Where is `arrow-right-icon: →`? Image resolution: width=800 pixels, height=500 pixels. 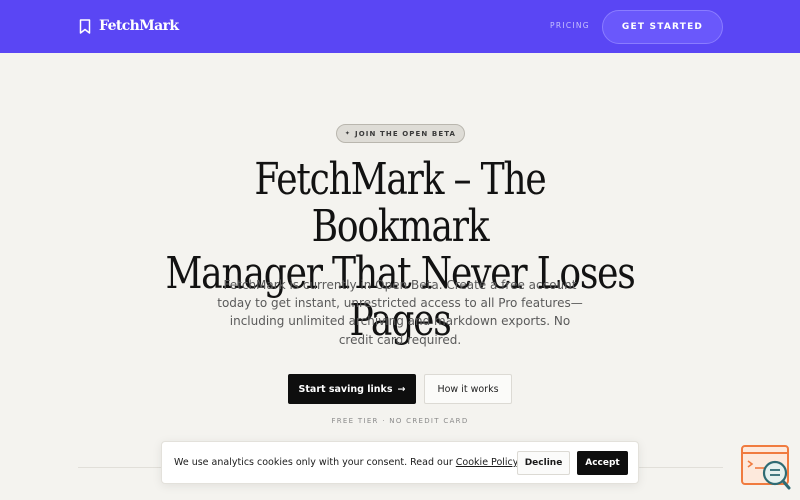 arrow-right-icon: → is located at coordinates (401, 389).